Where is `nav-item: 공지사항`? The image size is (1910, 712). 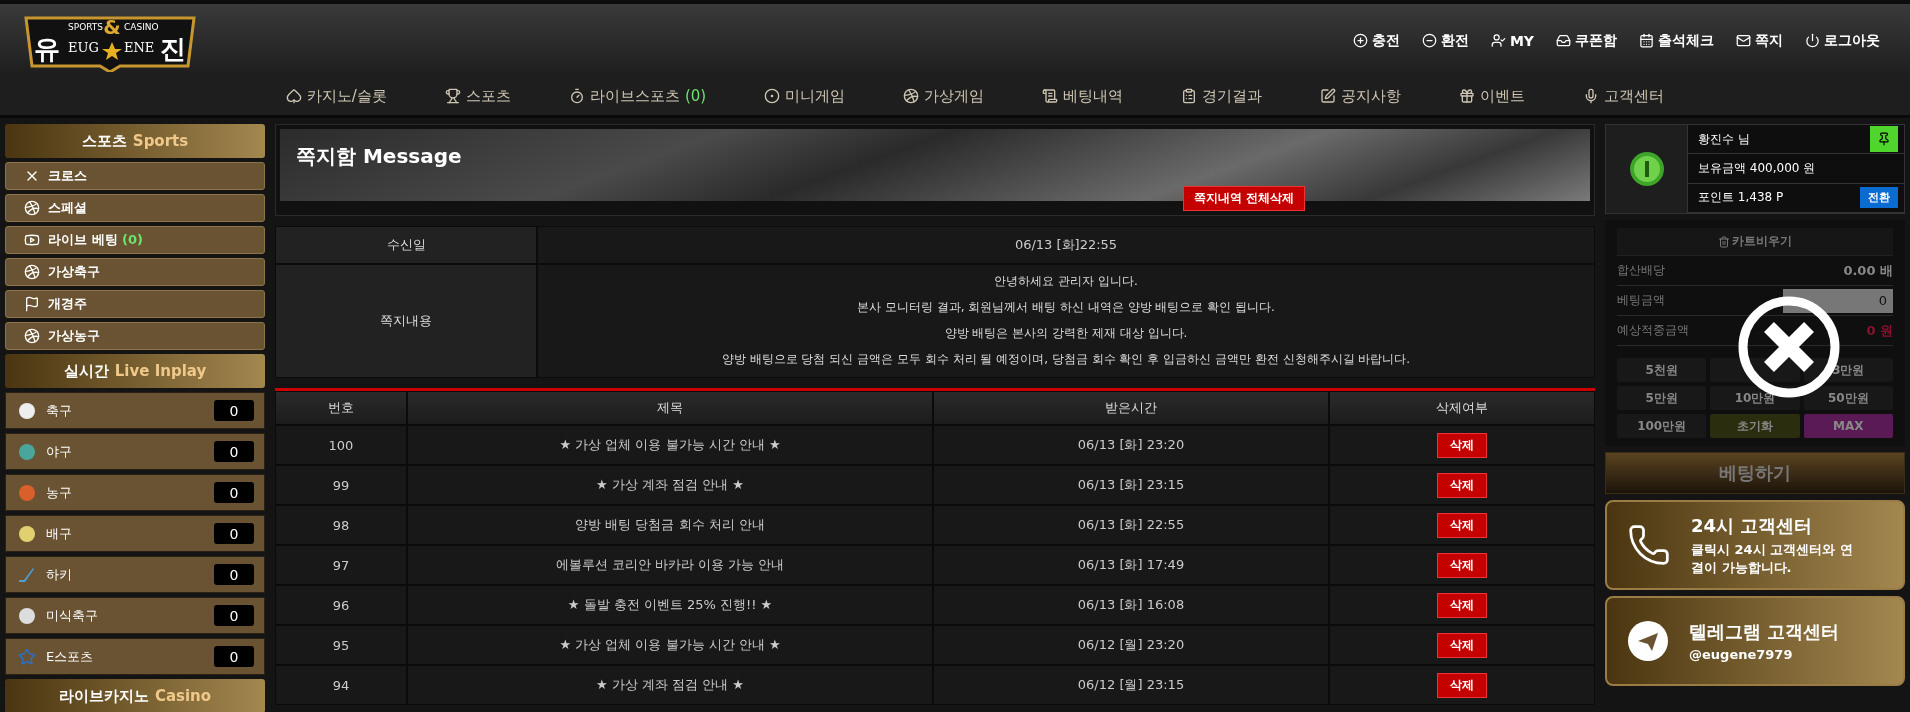
nav-item: 공지사항 is located at coordinates (1361, 96).